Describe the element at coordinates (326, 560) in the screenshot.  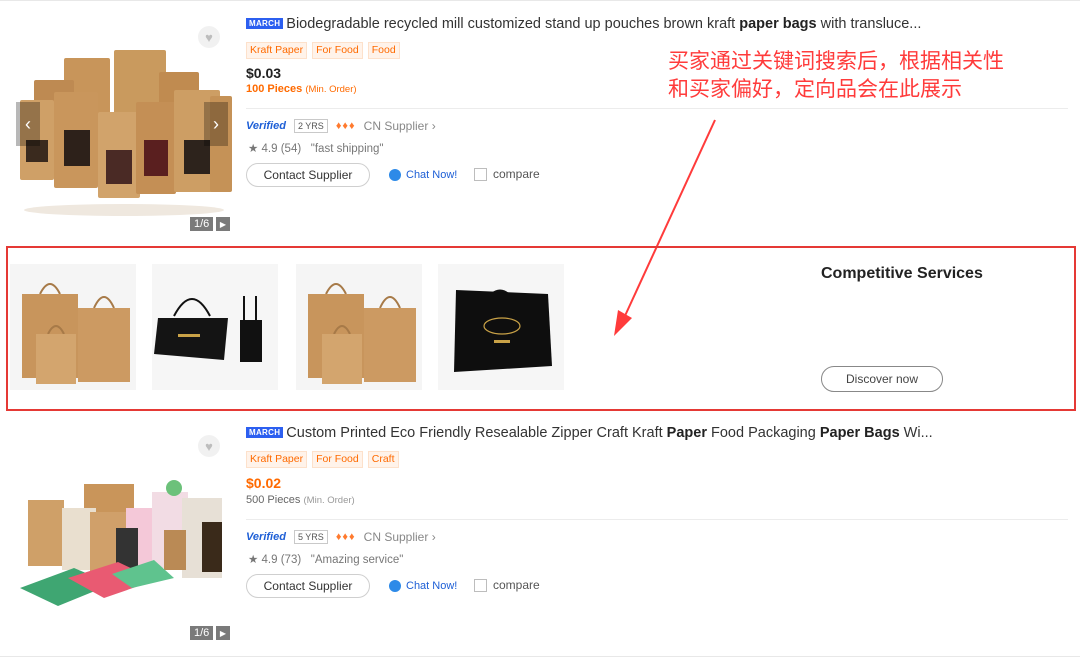
I see `rating-row-2: ★ 4.9 (73) "Amazing service"` at that location.